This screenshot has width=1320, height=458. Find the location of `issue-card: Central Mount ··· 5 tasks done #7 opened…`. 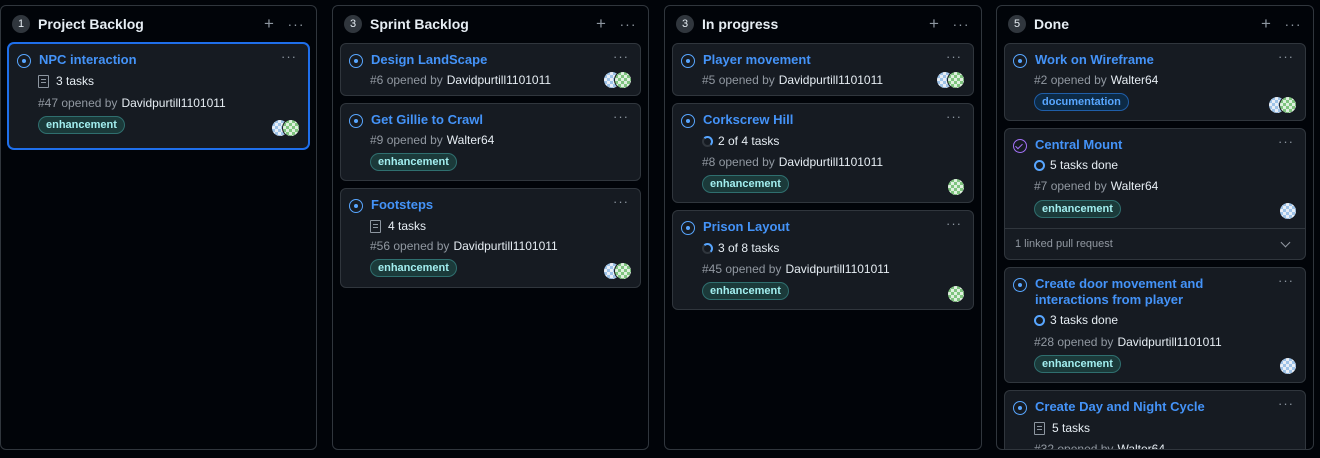

issue-card: Central Mount ··· 5 tasks done #7 opened… is located at coordinates (1155, 194).